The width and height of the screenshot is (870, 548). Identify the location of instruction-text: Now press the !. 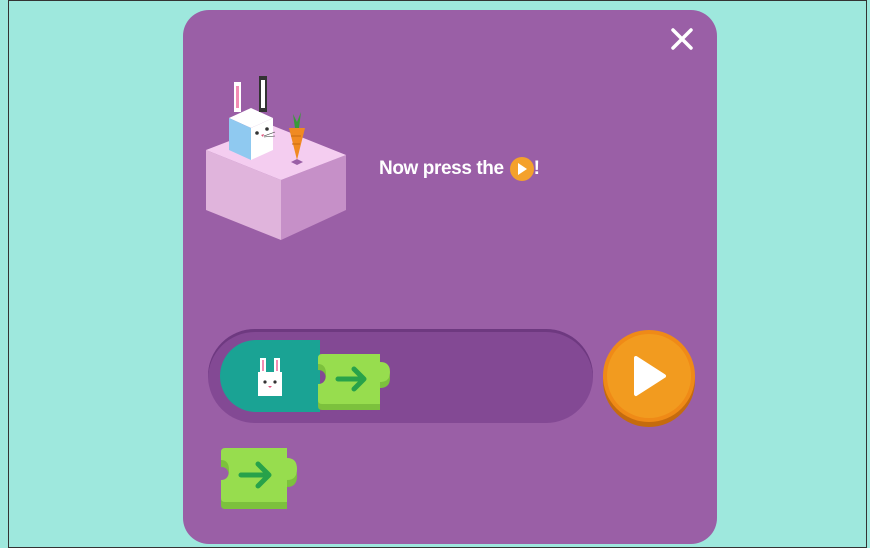
(459, 169).